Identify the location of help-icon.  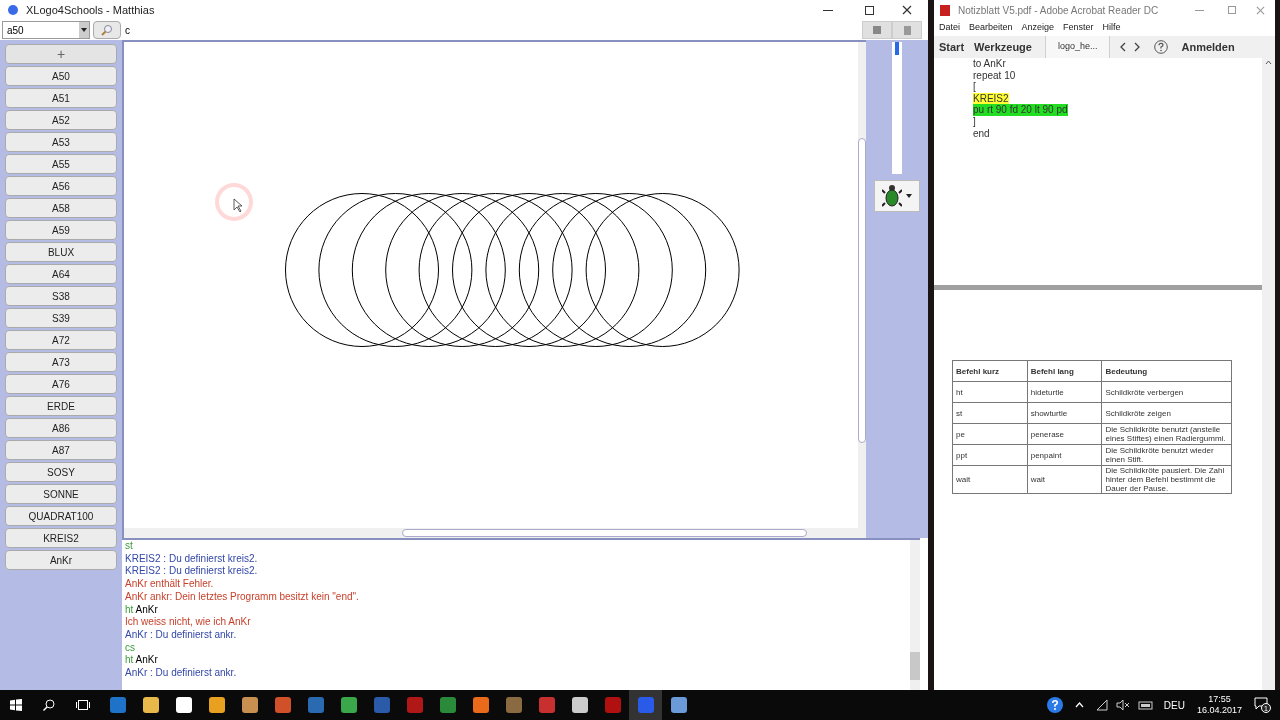
(1054, 705).